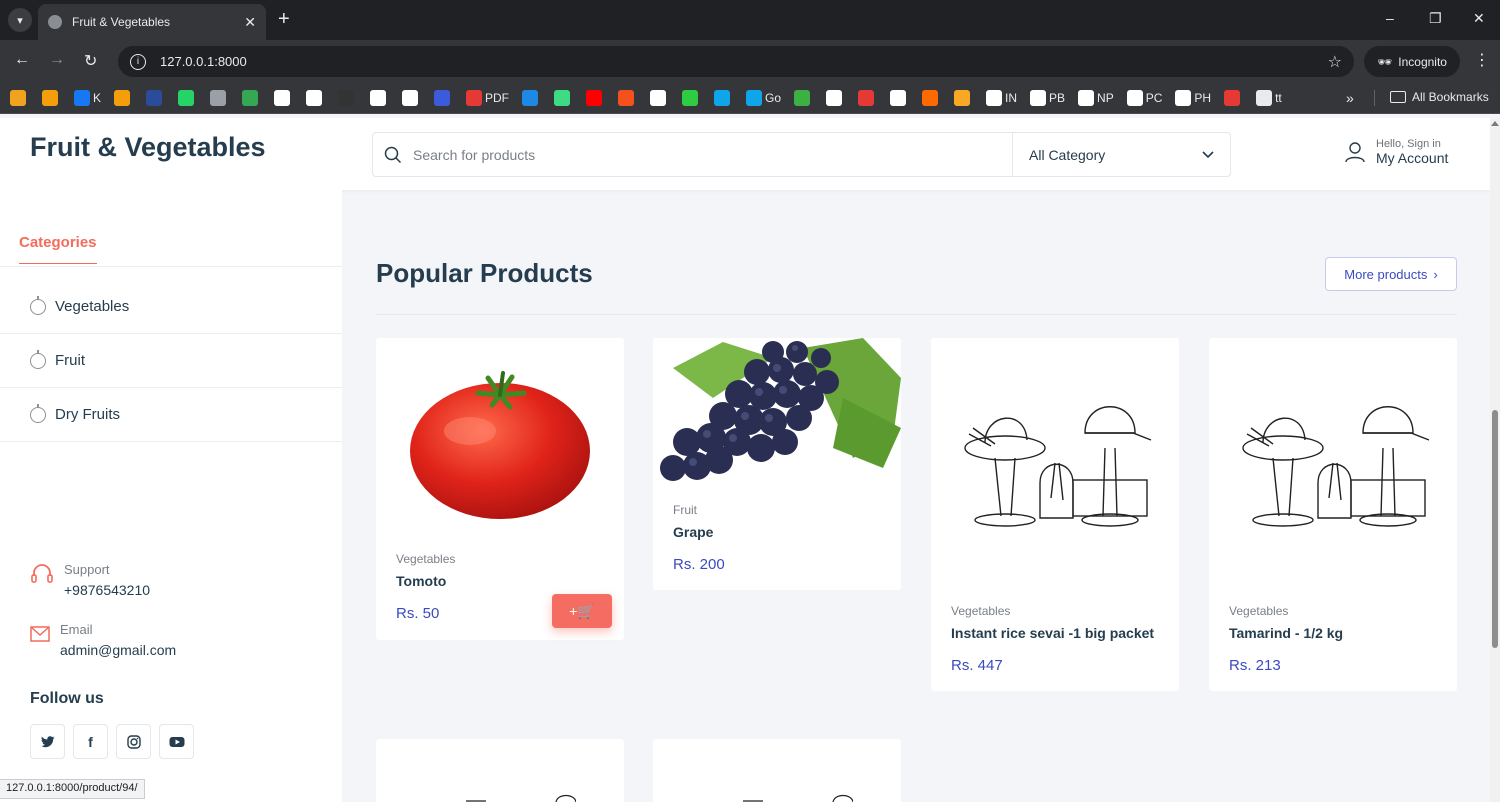 This screenshot has width=1500, height=802. Describe the element at coordinates (693, 532) in the screenshot. I see `product-name: Grape` at that location.